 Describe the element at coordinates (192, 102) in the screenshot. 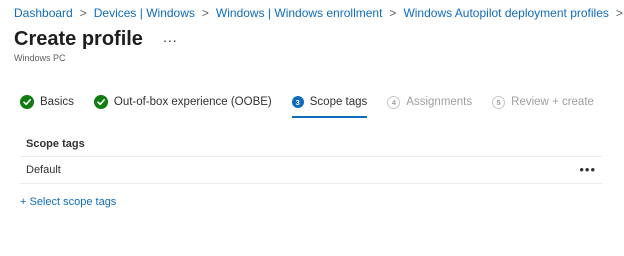

I see `step-label: Out-of-box experience (OOBE)` at that location.